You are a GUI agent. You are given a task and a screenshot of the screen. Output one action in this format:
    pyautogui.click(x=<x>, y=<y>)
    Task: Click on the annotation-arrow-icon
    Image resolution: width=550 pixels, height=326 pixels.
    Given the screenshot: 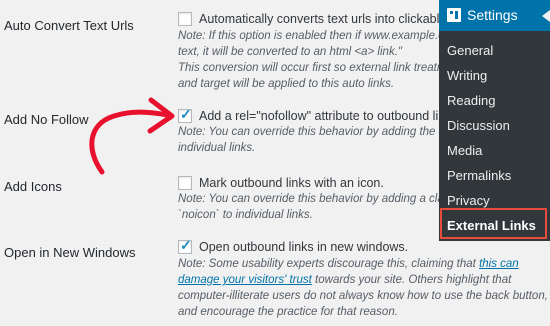 What is the action you would take?
    pyautogui.click(x=132, y=136)
    